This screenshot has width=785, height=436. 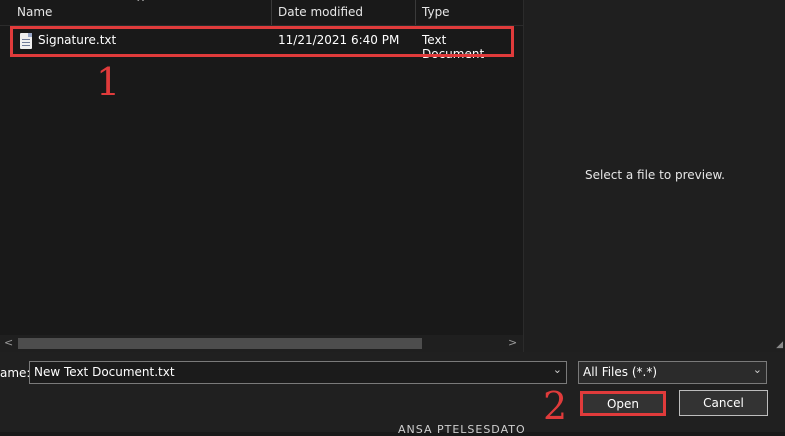 I want to click on clipped-background-text: ANSA PTELSESDATO, so click(x=462, y=429).